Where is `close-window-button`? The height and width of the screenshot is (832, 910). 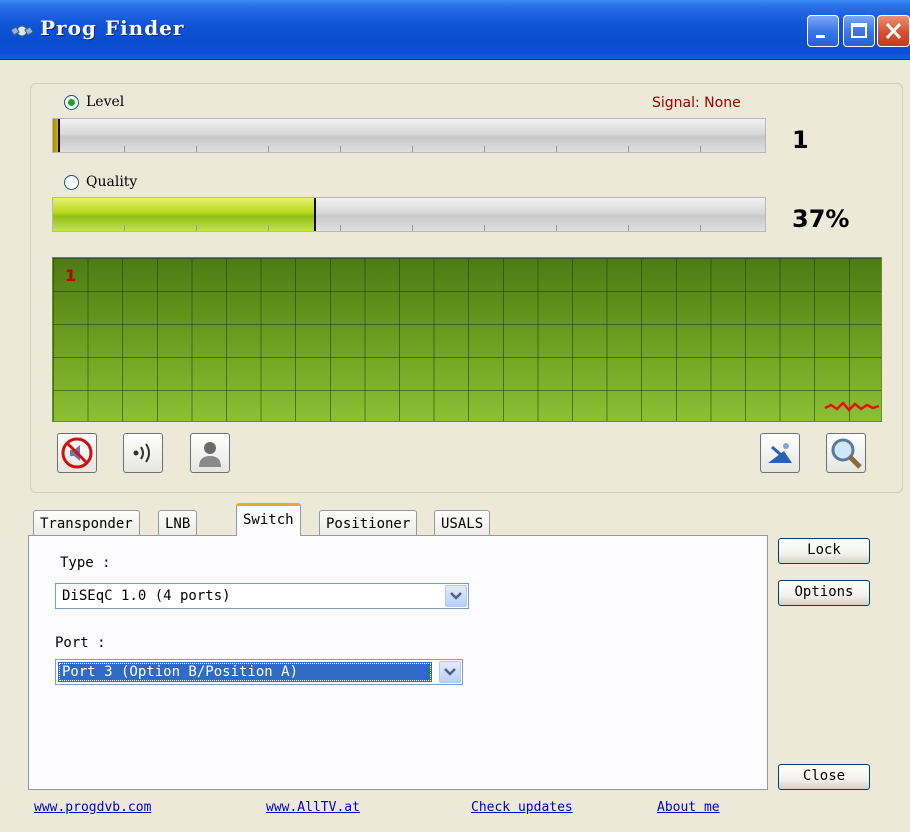
close-window-button is located at coordinates (893, 31).